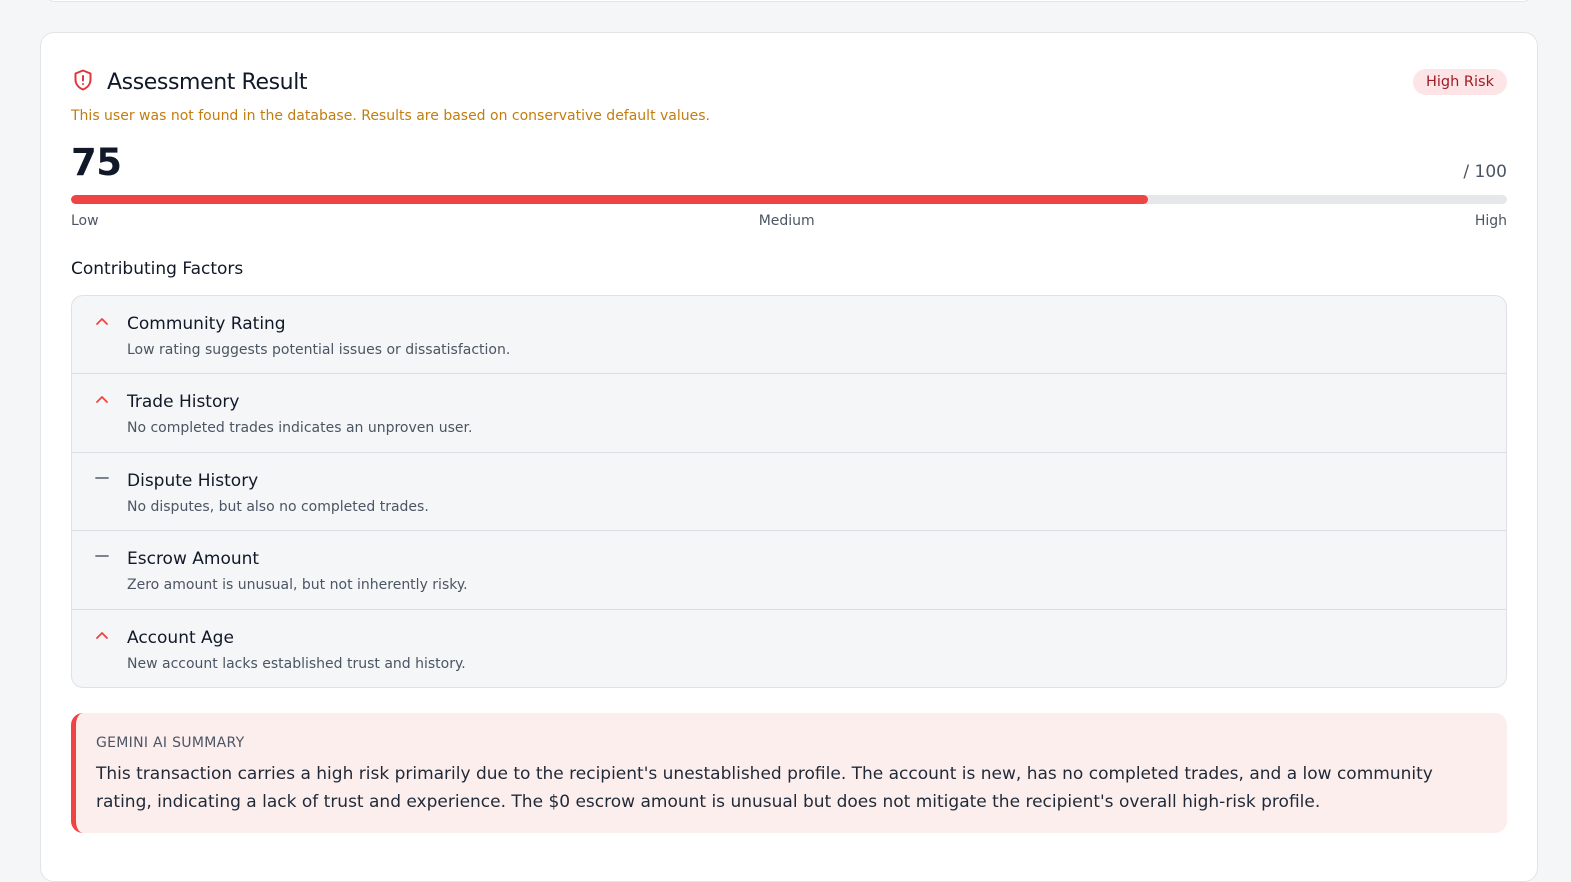 This screenshot has height=882, width=1571. Describe the element at coordinates (609, 199) in the screenshot. I see `risk-score-bar-fill` at that location.